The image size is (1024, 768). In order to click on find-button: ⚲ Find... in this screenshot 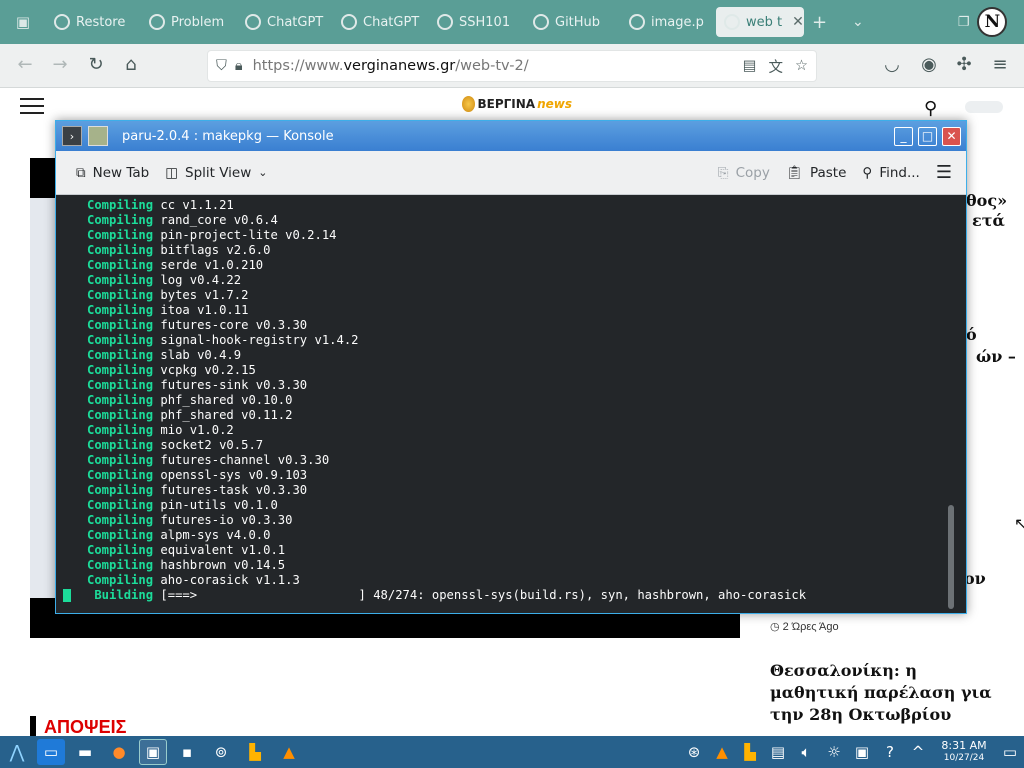, I will do `click(890, 173)`.